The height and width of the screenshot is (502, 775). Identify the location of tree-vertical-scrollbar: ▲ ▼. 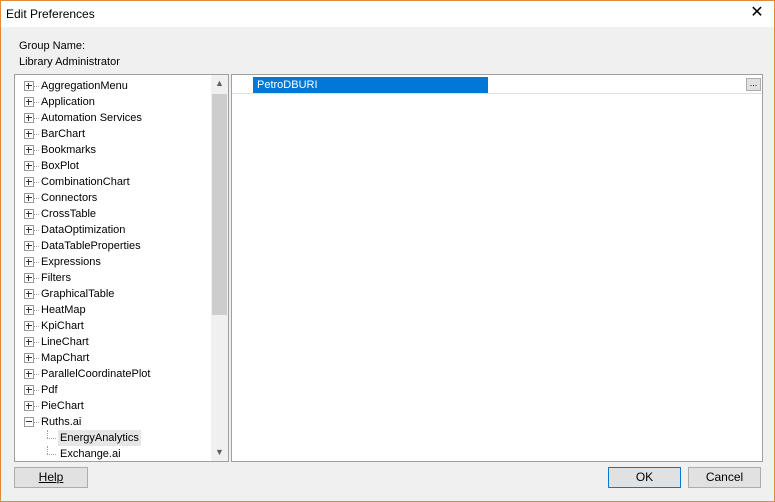
(219, 268).